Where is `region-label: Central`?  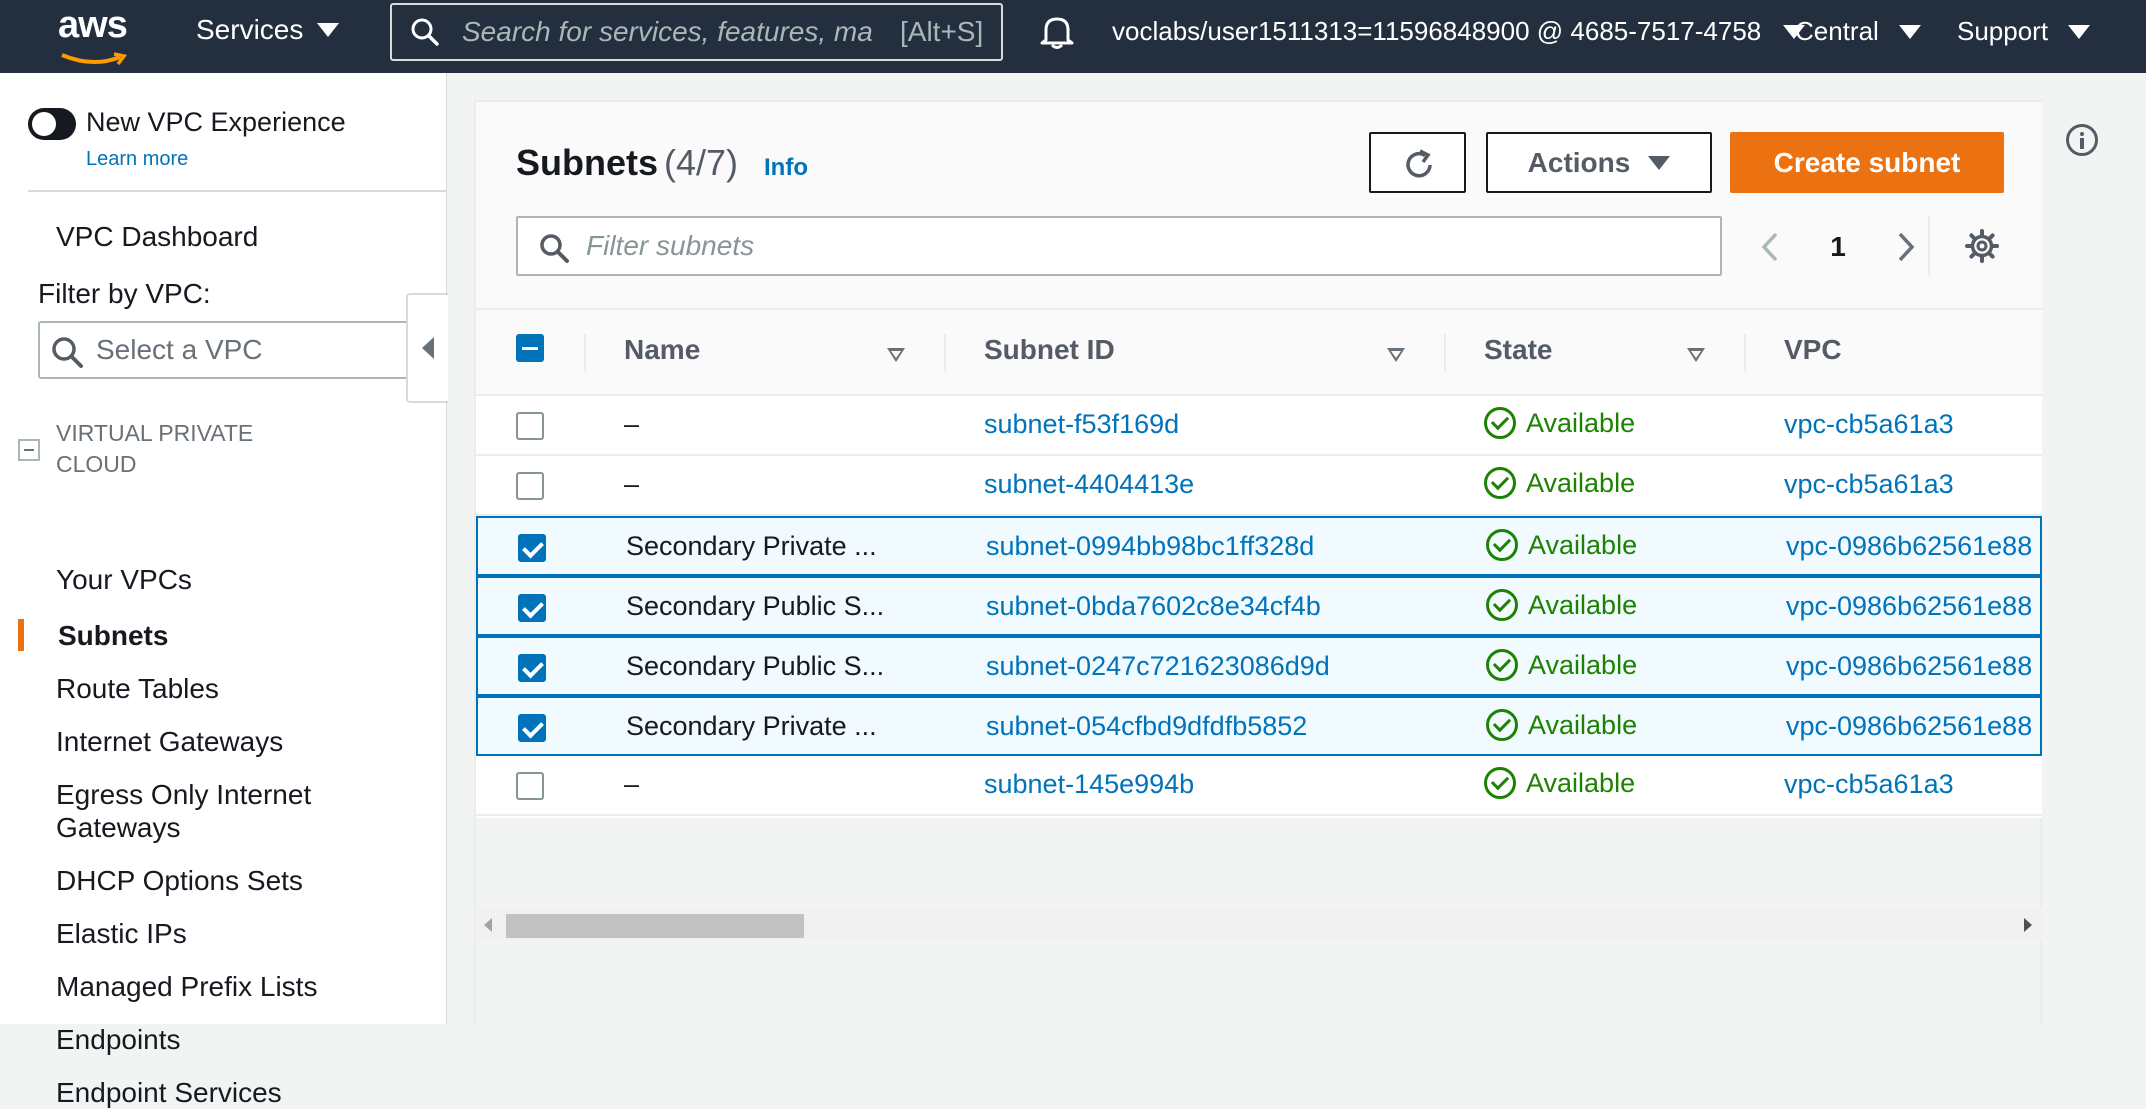
region-label: Central is located at coordinates (1837, 31).